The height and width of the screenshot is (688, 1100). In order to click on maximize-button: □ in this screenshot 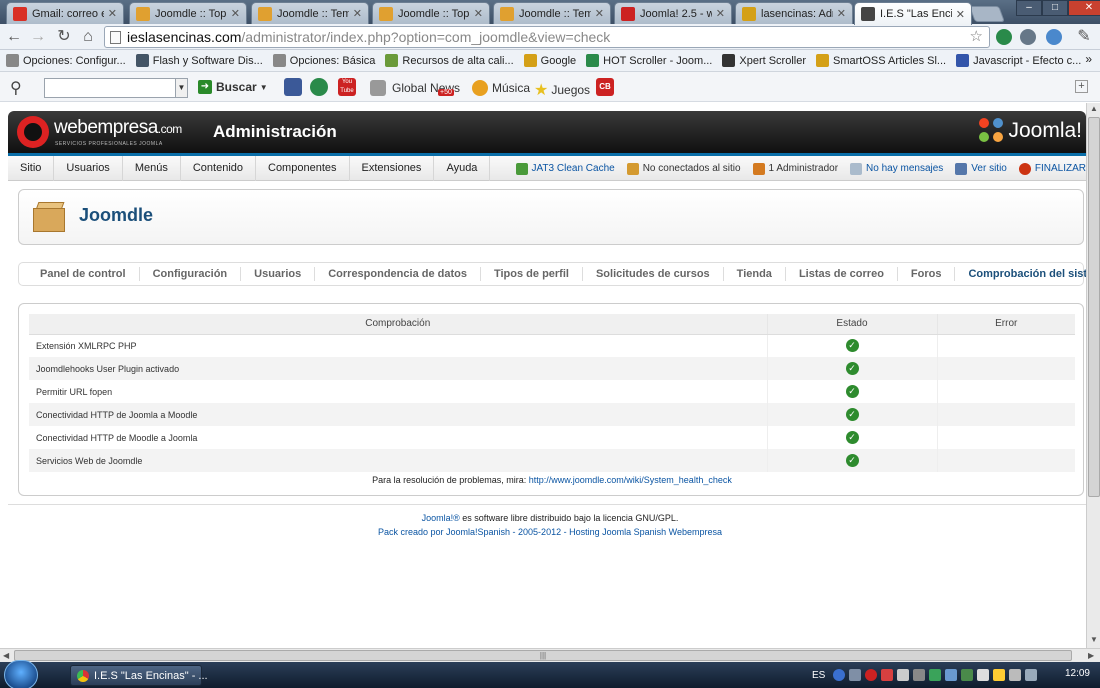, I will do `click(1055, 8)`.